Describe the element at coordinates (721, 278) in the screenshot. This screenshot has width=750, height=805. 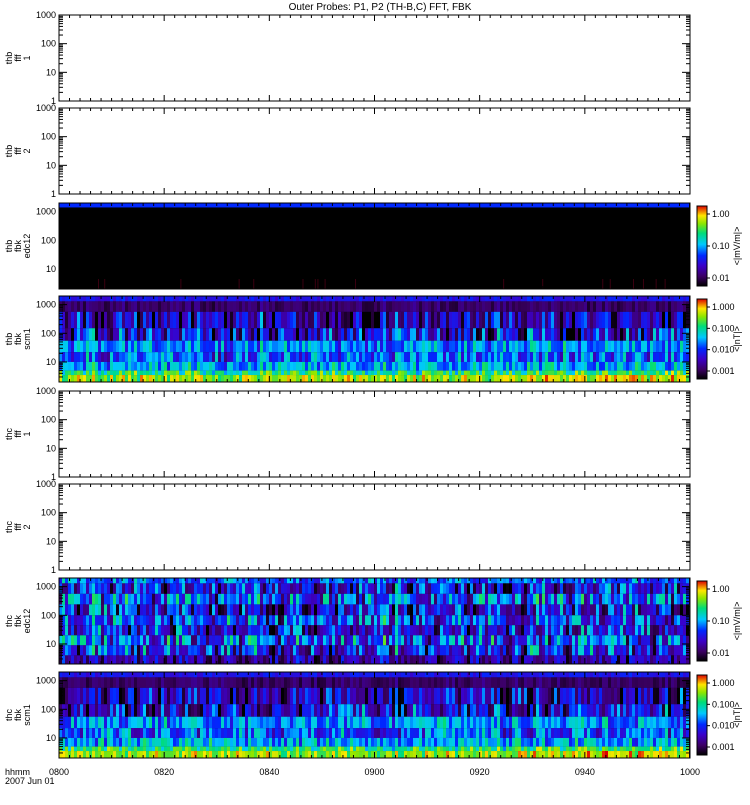
I see `colorbar-tick-label: 0.01` at that location.